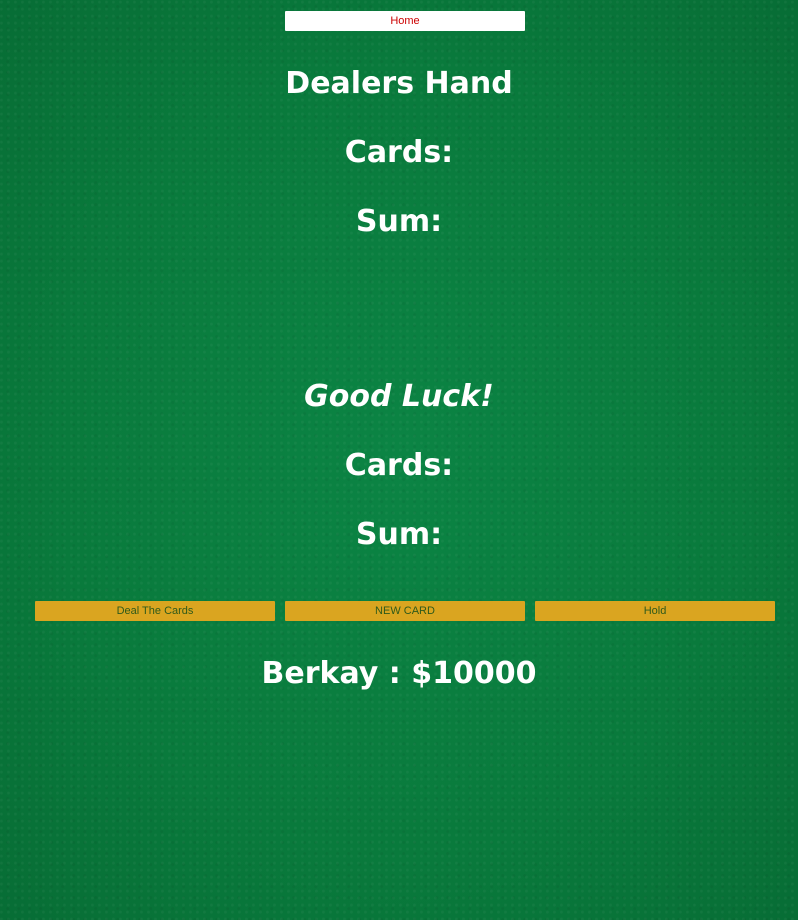 The image size is (798, 920). What do you see at coordinates (399, 534) in the screenshot?
I see `player-sum-label: Sum:` at bounding box center [399, 534].